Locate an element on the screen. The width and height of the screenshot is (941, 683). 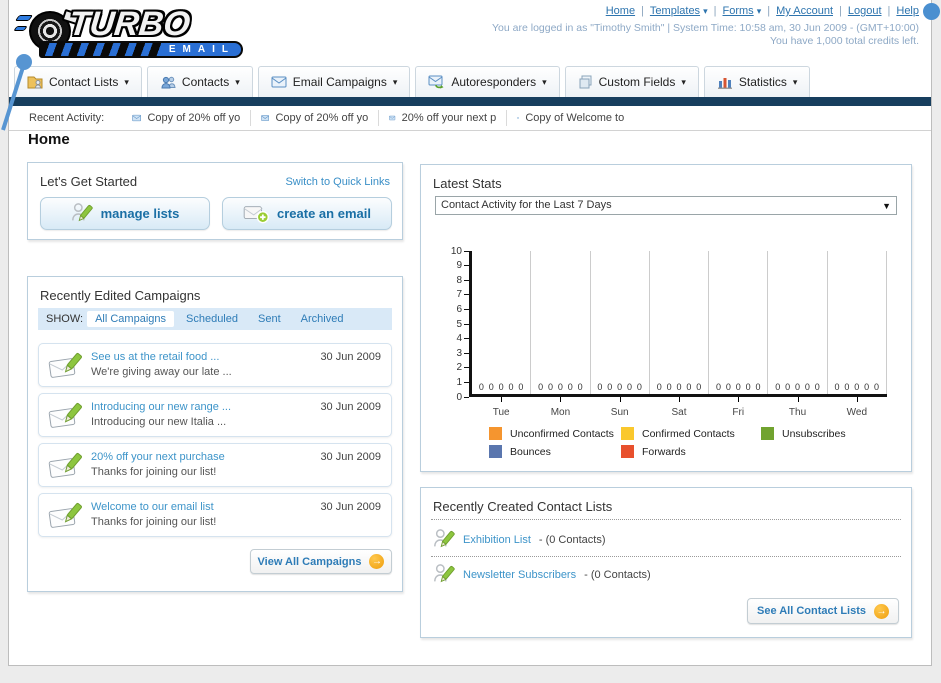
campaign-title-link: Welcome to our email list is located at coordinates (152, 507).